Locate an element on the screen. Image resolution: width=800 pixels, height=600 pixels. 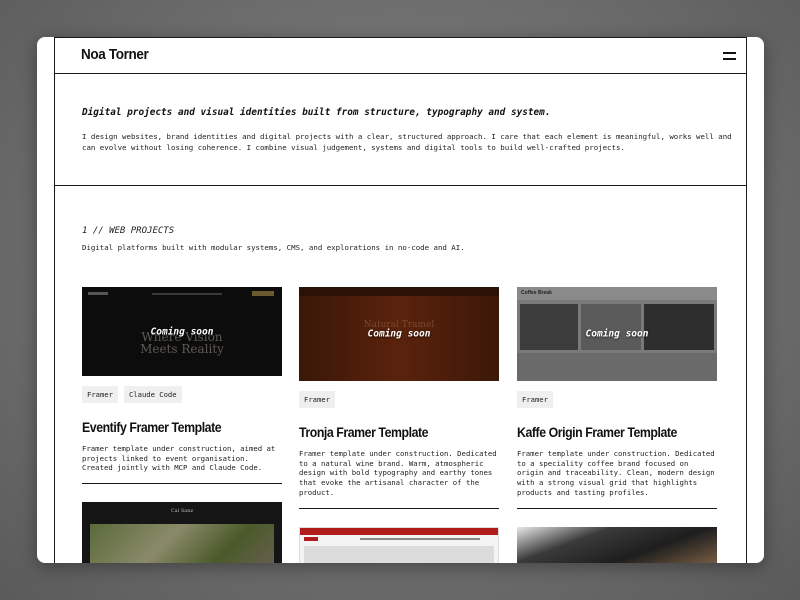
brand-logo: Noa Torner is located at coordinates (115, 54).